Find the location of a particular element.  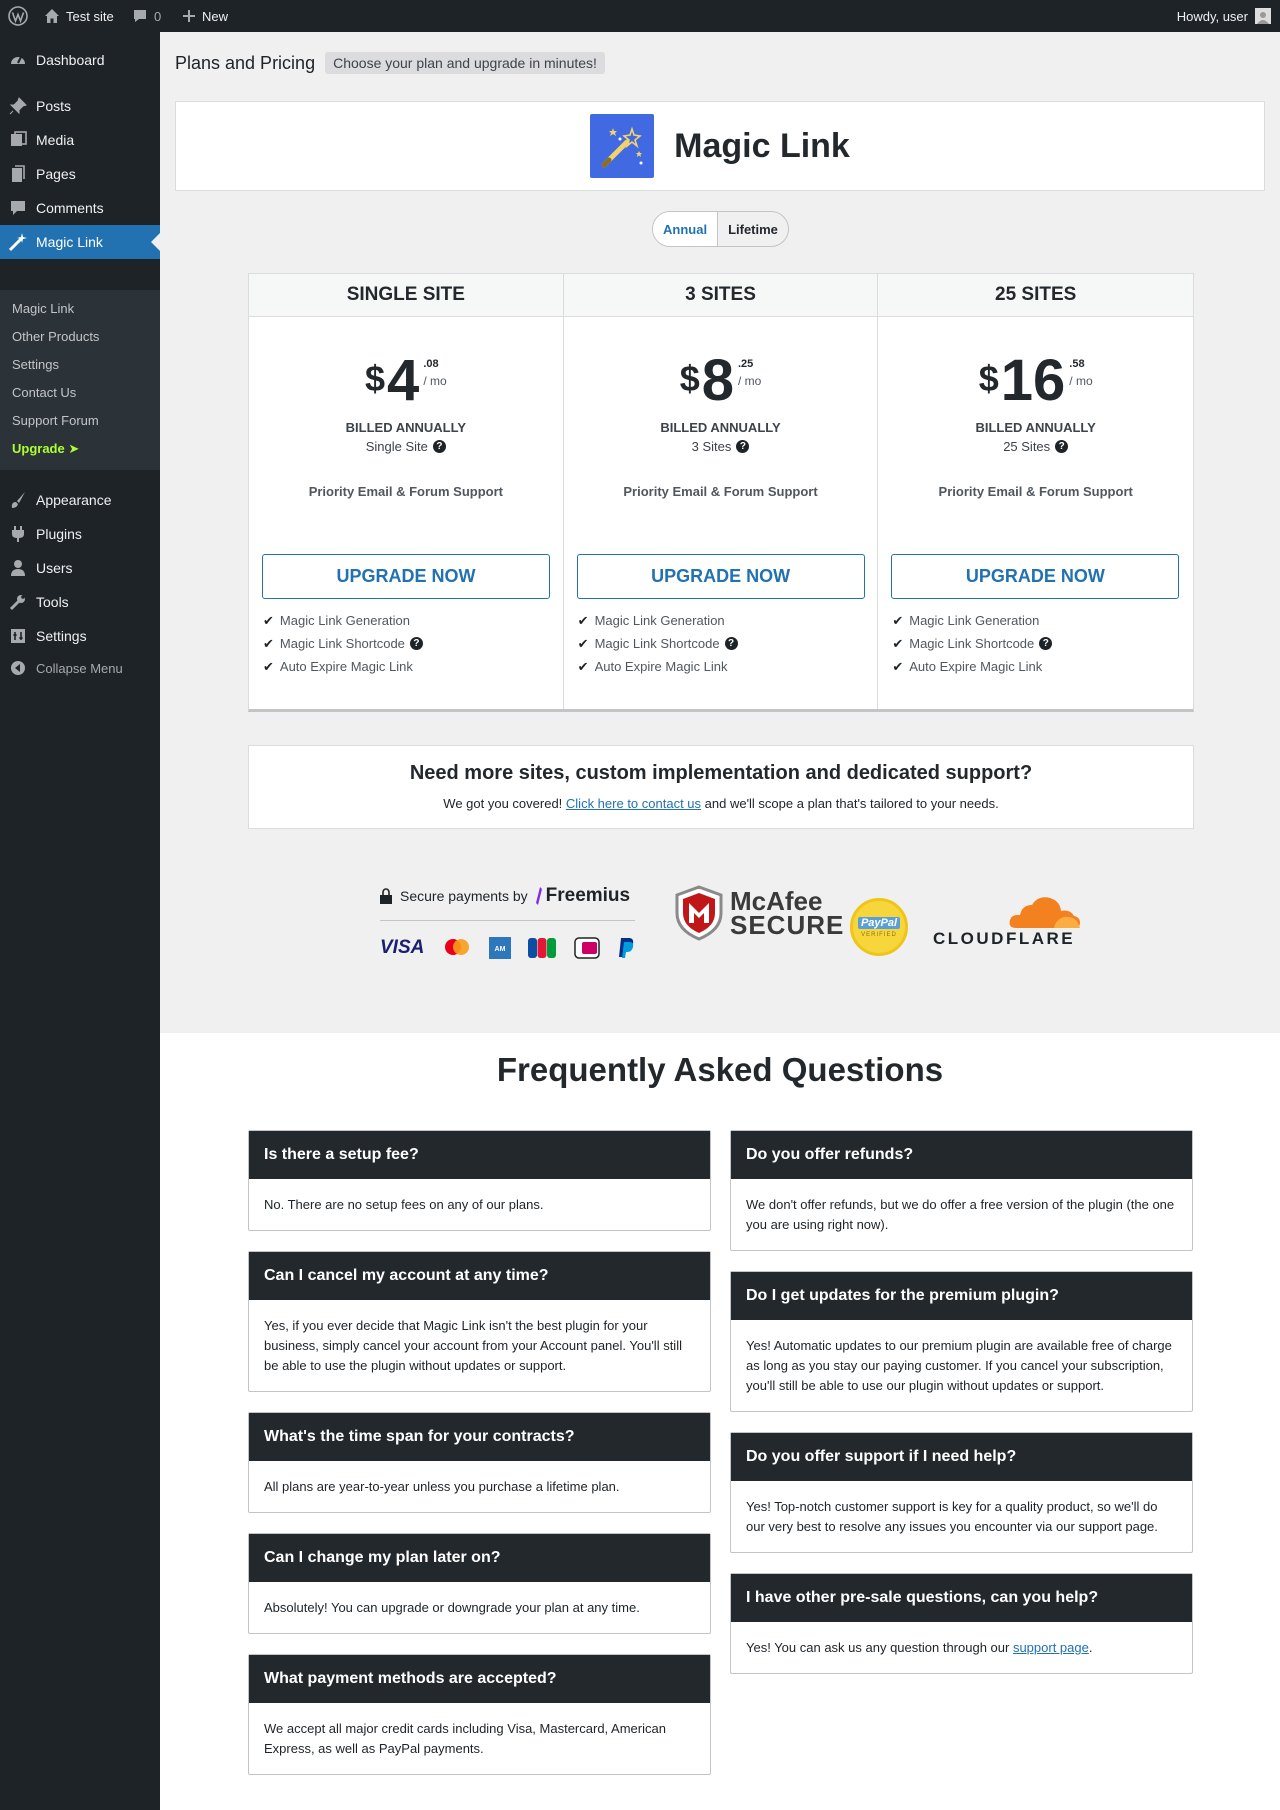

menu-dashboard: Dashboard is located at coordinates (80, 60).